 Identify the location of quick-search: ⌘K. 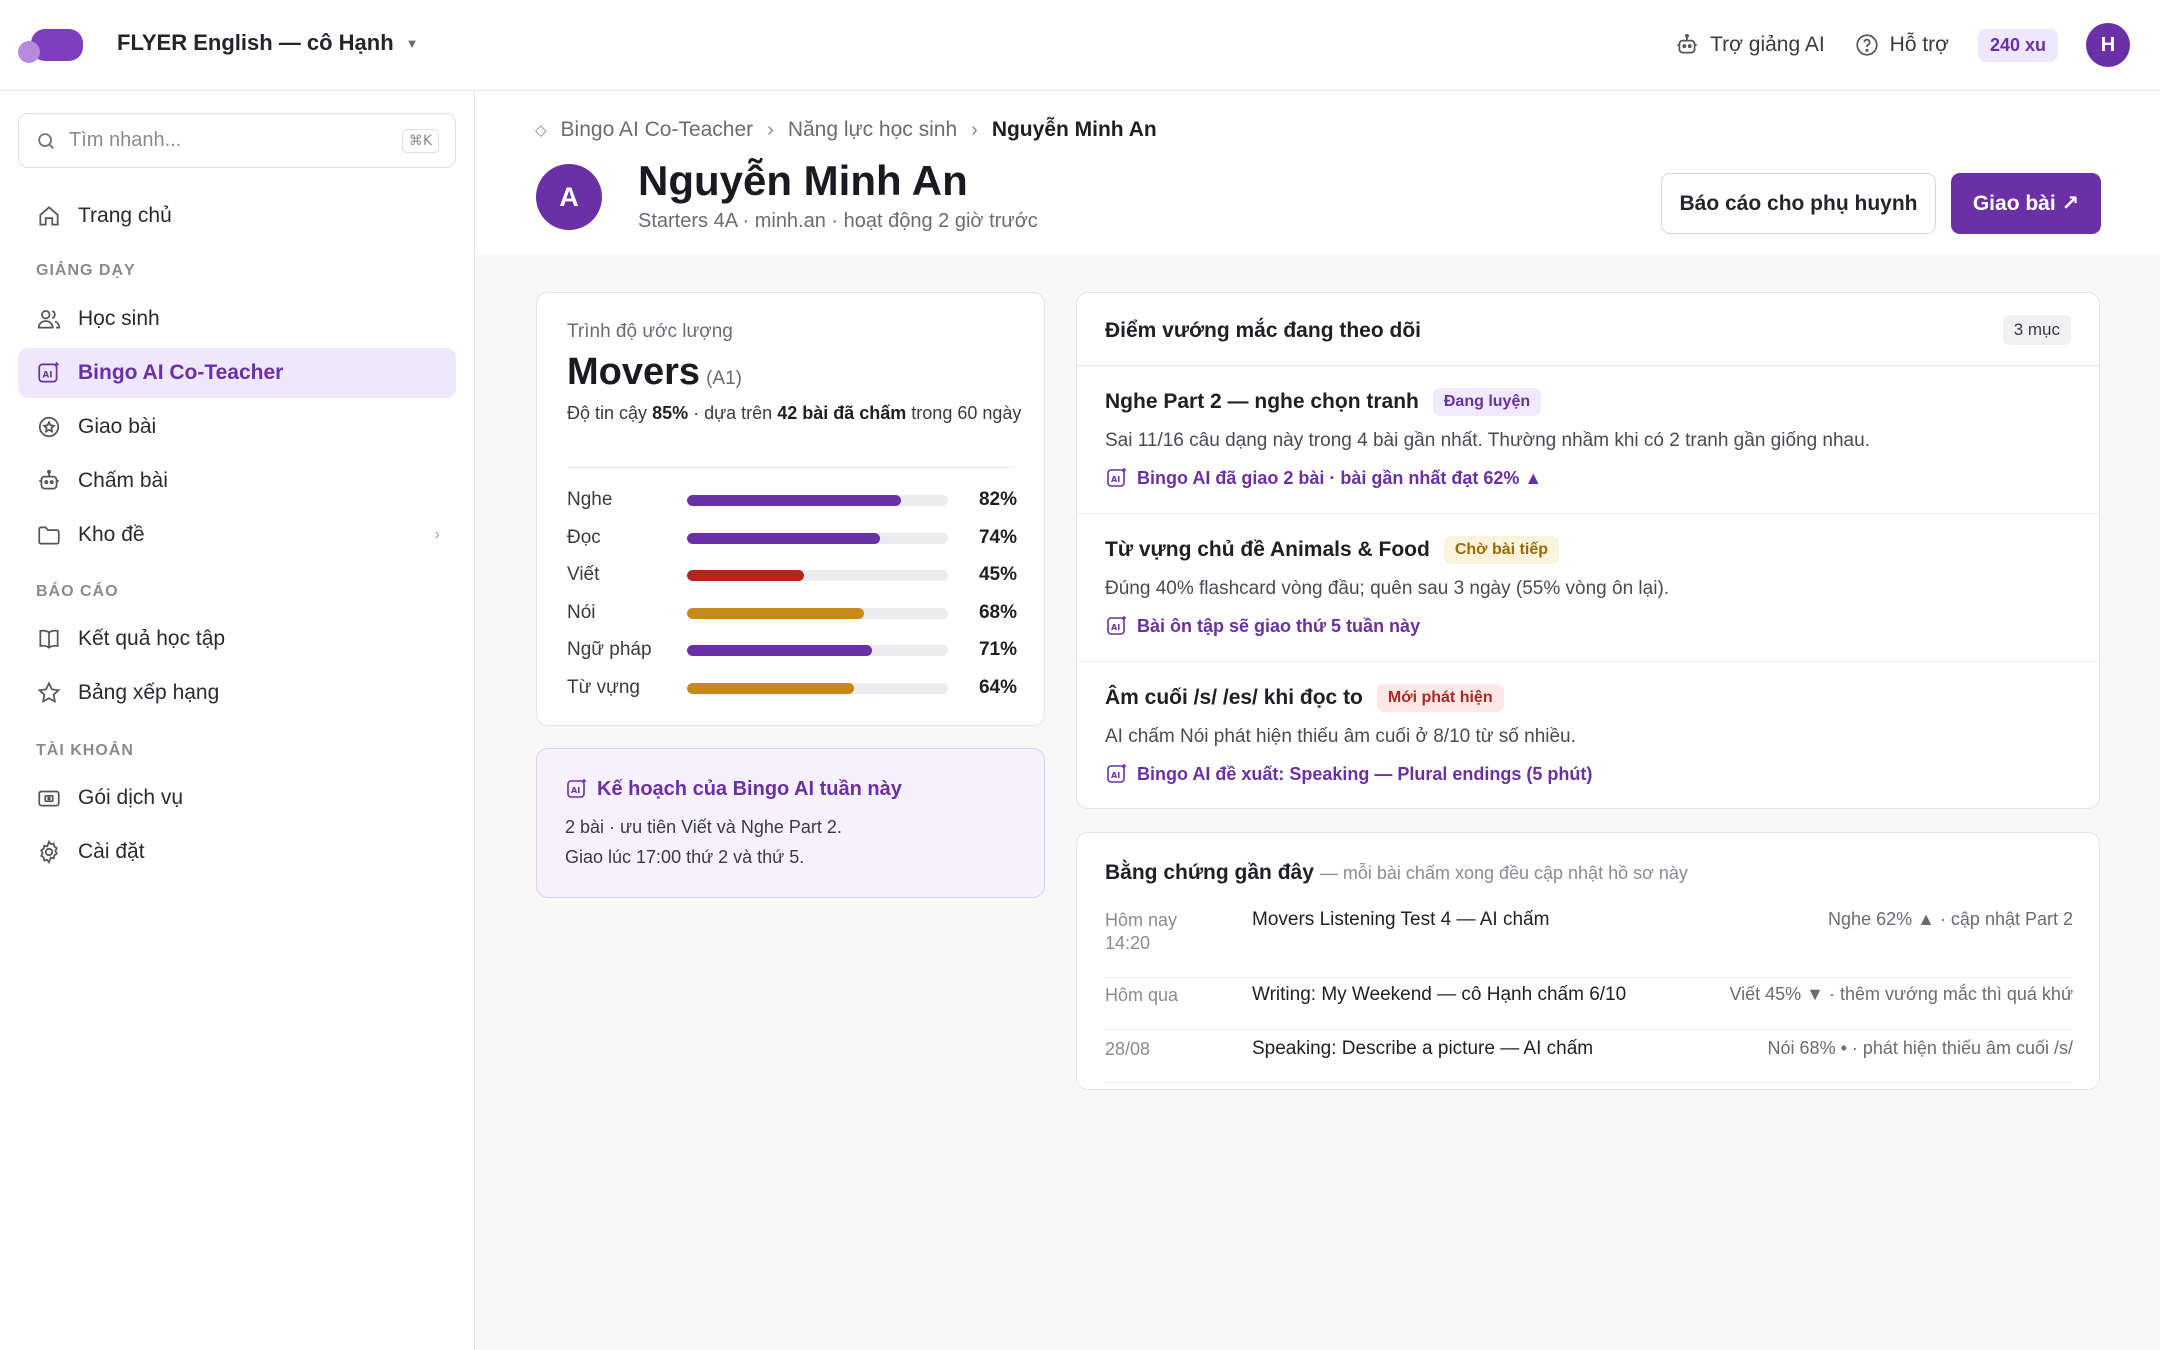
(237, 140).